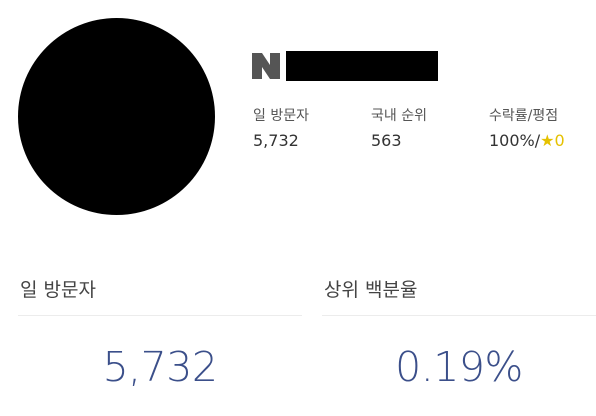 The height and width of the screenshot is (416, 596). I want to click on stat-domestic-rank: 국내 순위 563, so click(399, 129).